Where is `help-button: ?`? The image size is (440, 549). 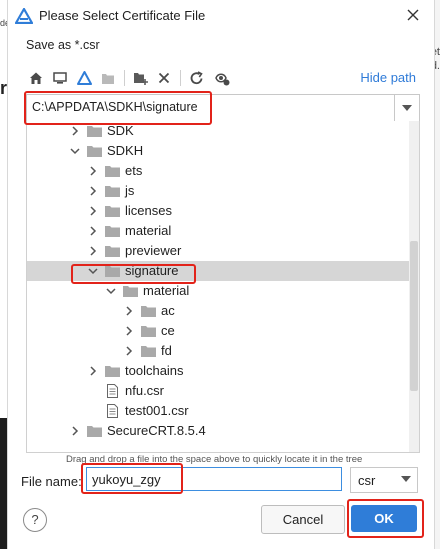
help-button: ? is located at coordinates (35, 520).